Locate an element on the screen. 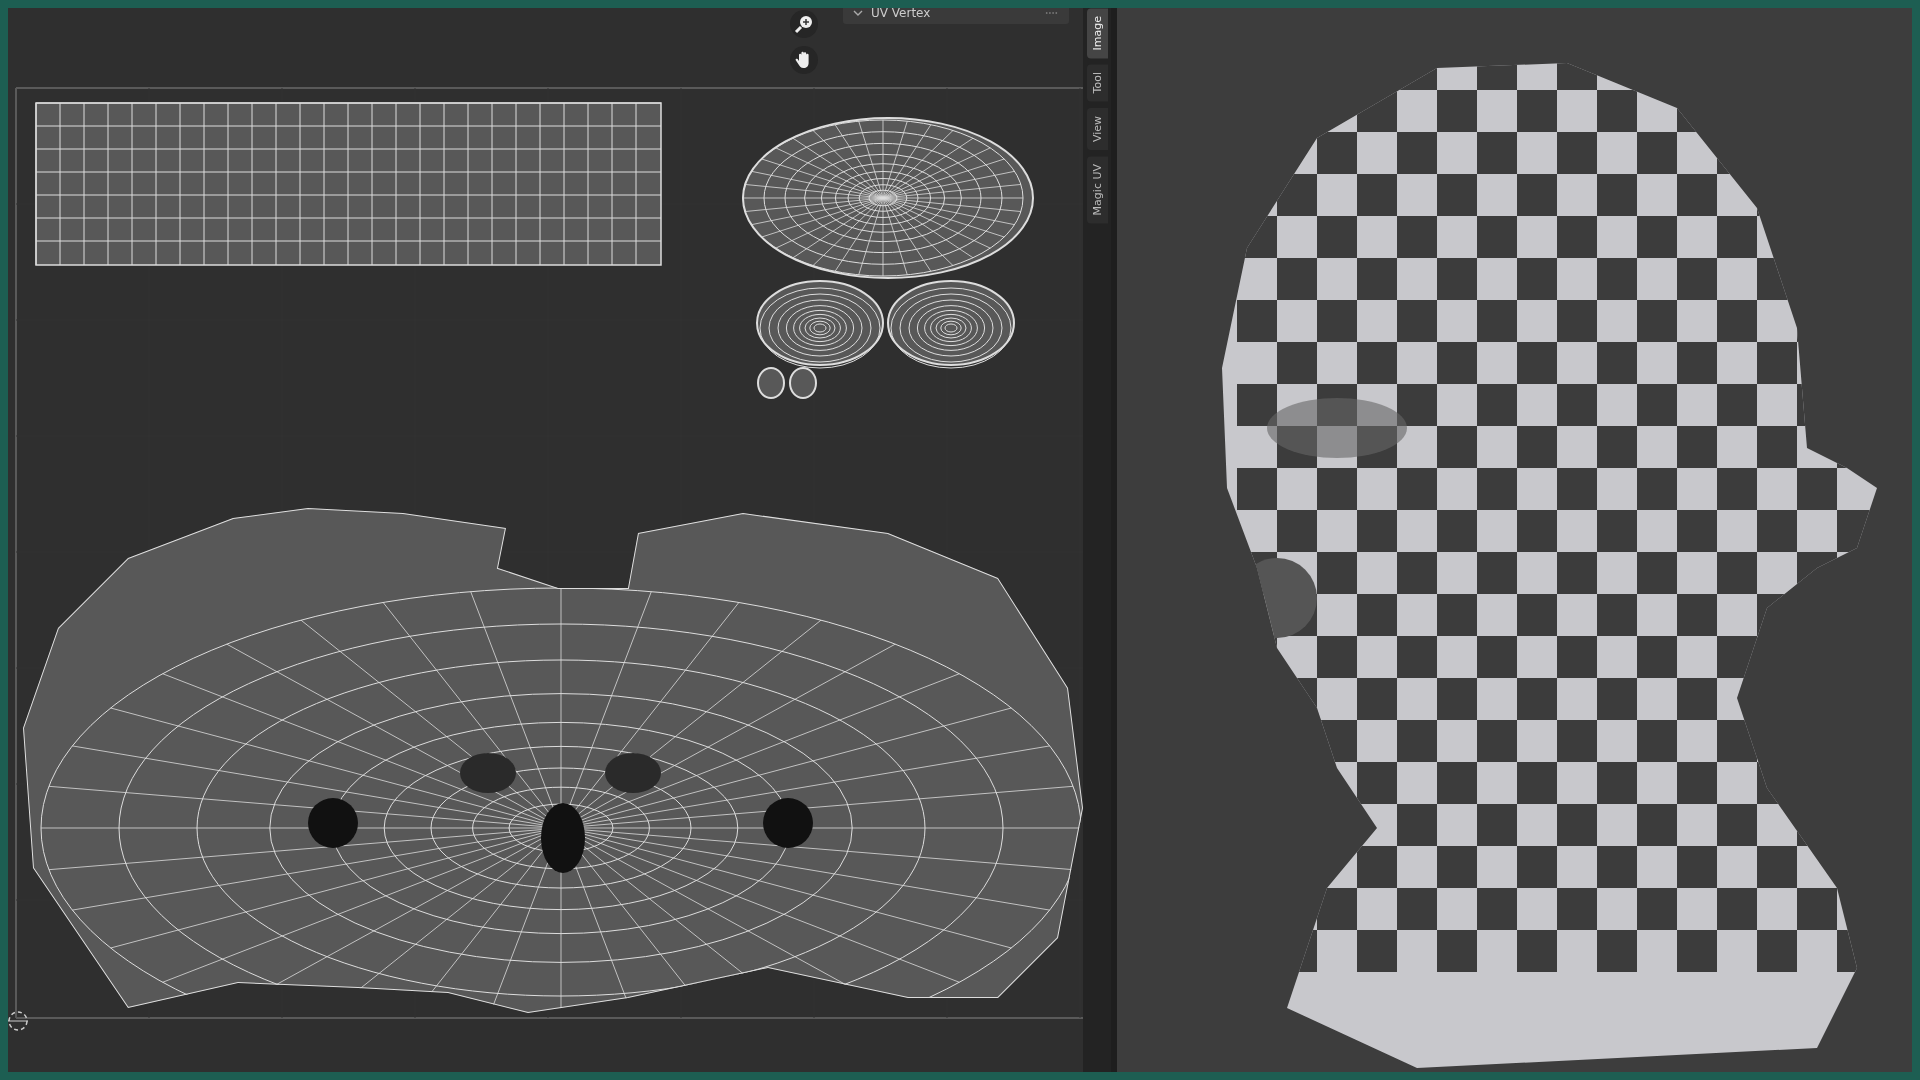  cursor-crosshair-icon is located at coordinates (18, 1021).